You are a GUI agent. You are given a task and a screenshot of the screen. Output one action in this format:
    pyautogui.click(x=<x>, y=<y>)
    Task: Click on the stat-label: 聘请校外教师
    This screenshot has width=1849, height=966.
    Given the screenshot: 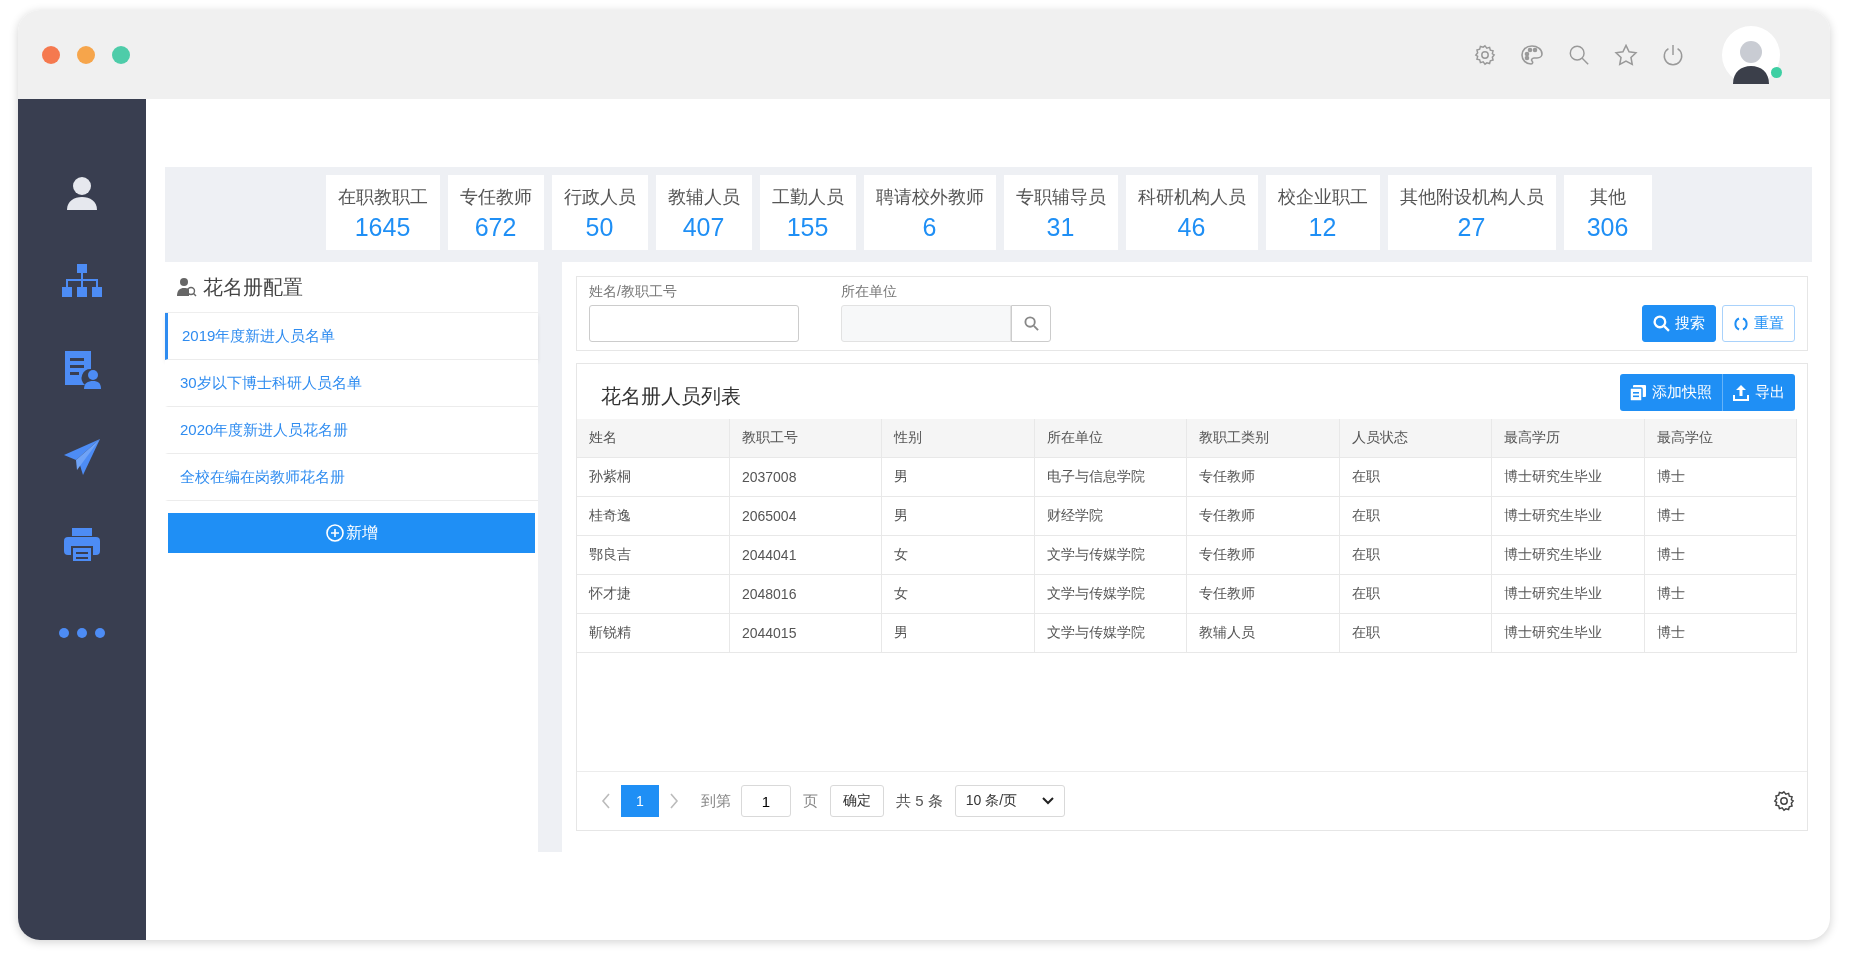 What is the action you would take?
    pyautogui.click(x=929, y=197)
    